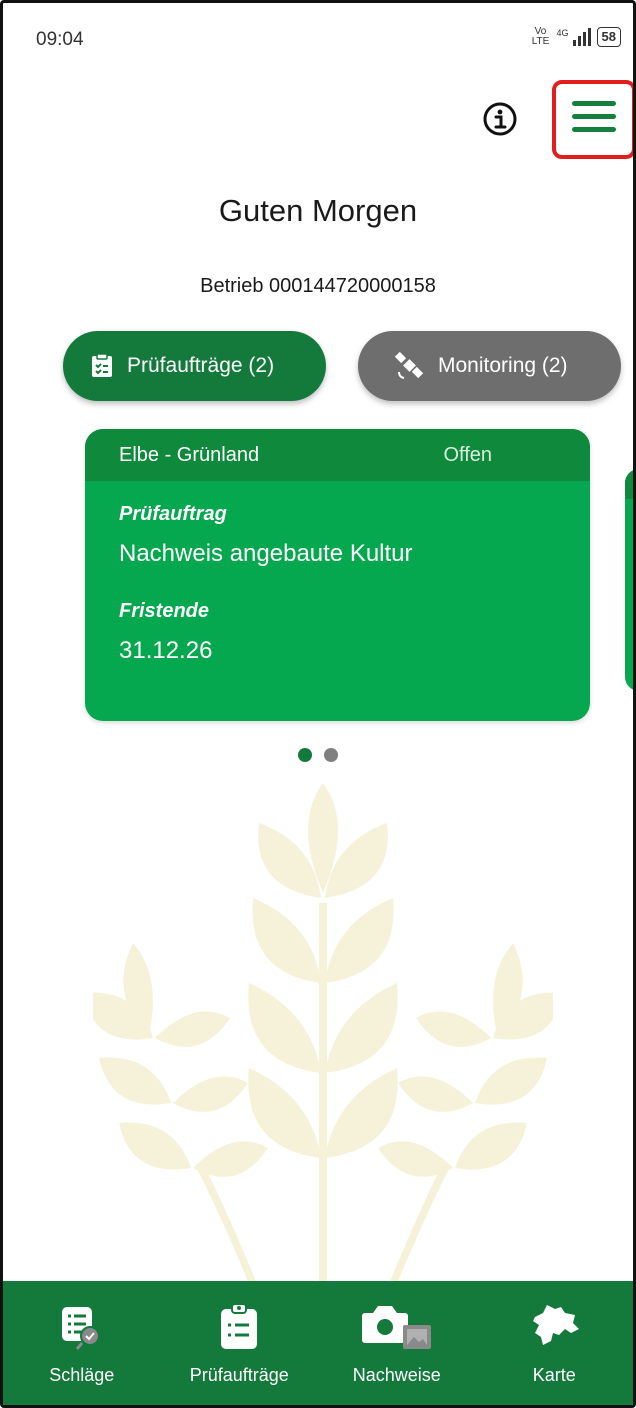  Describe the element at coordinates (80, 1328) in the screenshot. I see `field-list-search-icon` at that location.